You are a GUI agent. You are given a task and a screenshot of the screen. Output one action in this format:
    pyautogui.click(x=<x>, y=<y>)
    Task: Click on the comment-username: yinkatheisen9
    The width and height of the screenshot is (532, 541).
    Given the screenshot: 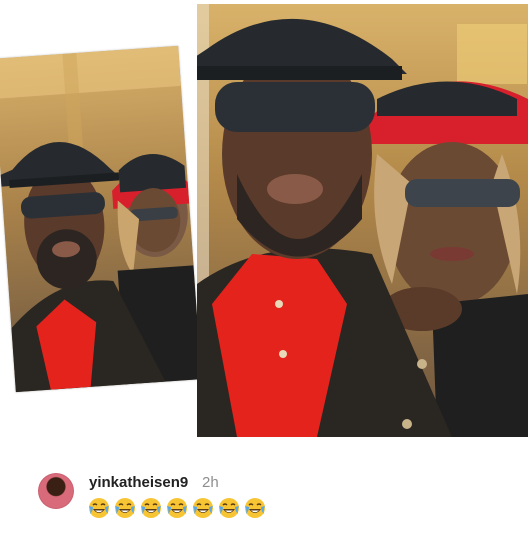 What is the action you would take?
    pyautogui.click(x=138, y=482)
    